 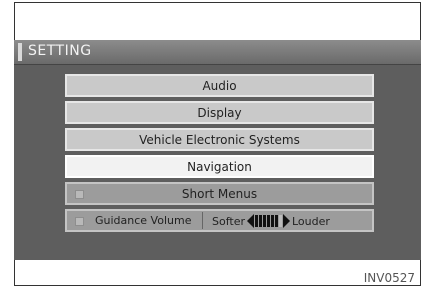 I want to click on menu-item-short-menus: Short Menus, so click(x=219, y=193).